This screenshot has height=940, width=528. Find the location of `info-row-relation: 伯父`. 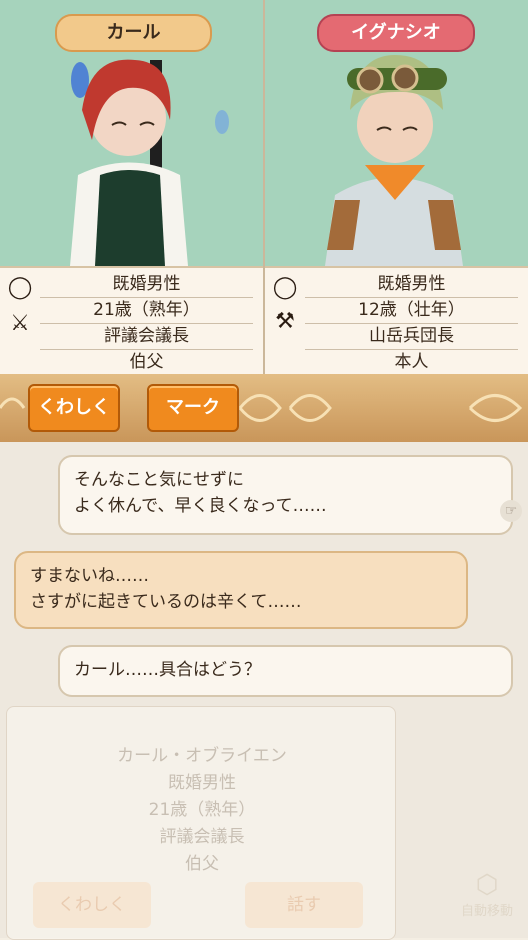

info-row-relation: 伯父 is located at coordinates (146, 362).